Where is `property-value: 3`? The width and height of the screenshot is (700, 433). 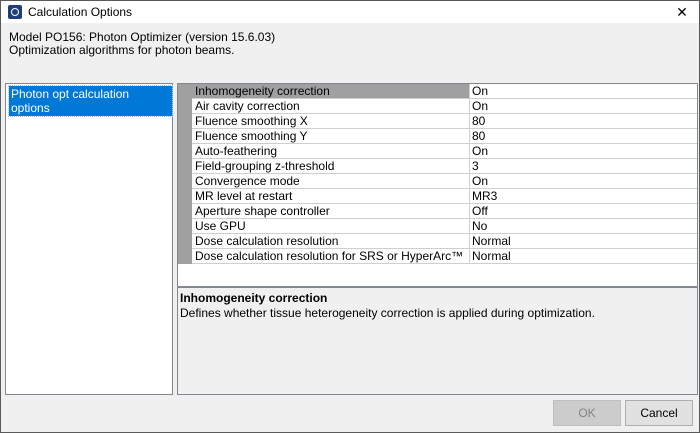 property-value: 3 is located at coordinates (583, 166).